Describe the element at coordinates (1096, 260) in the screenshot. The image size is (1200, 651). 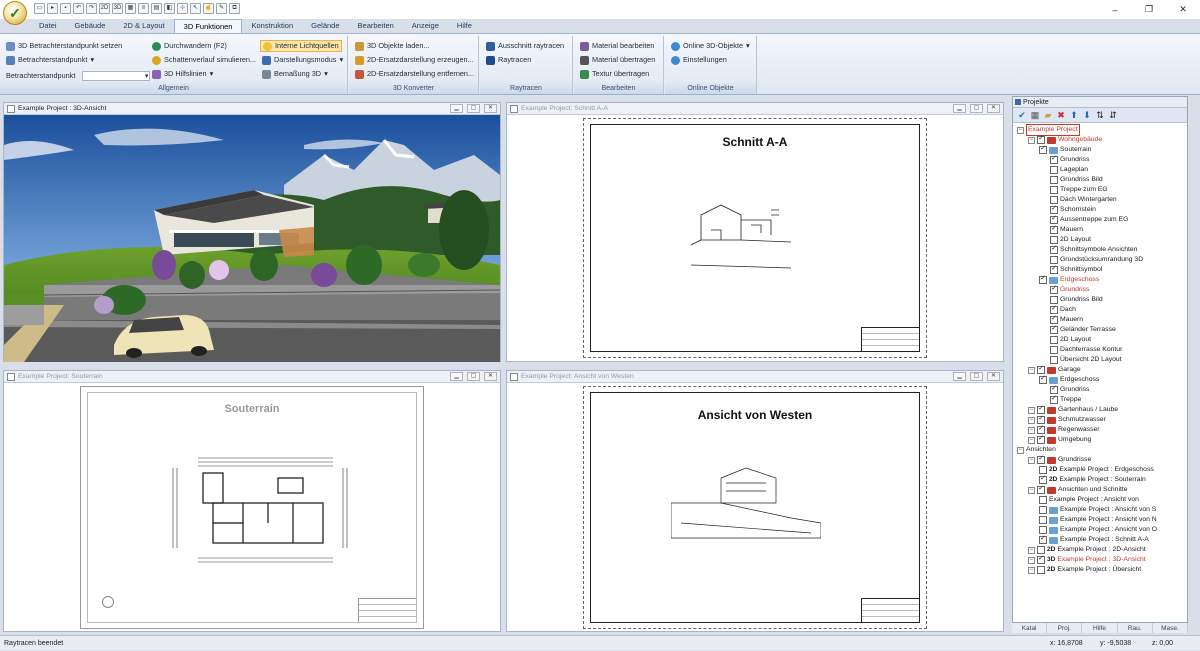
I see `tree-node: Grundstücksumrandung 3D` at that location.